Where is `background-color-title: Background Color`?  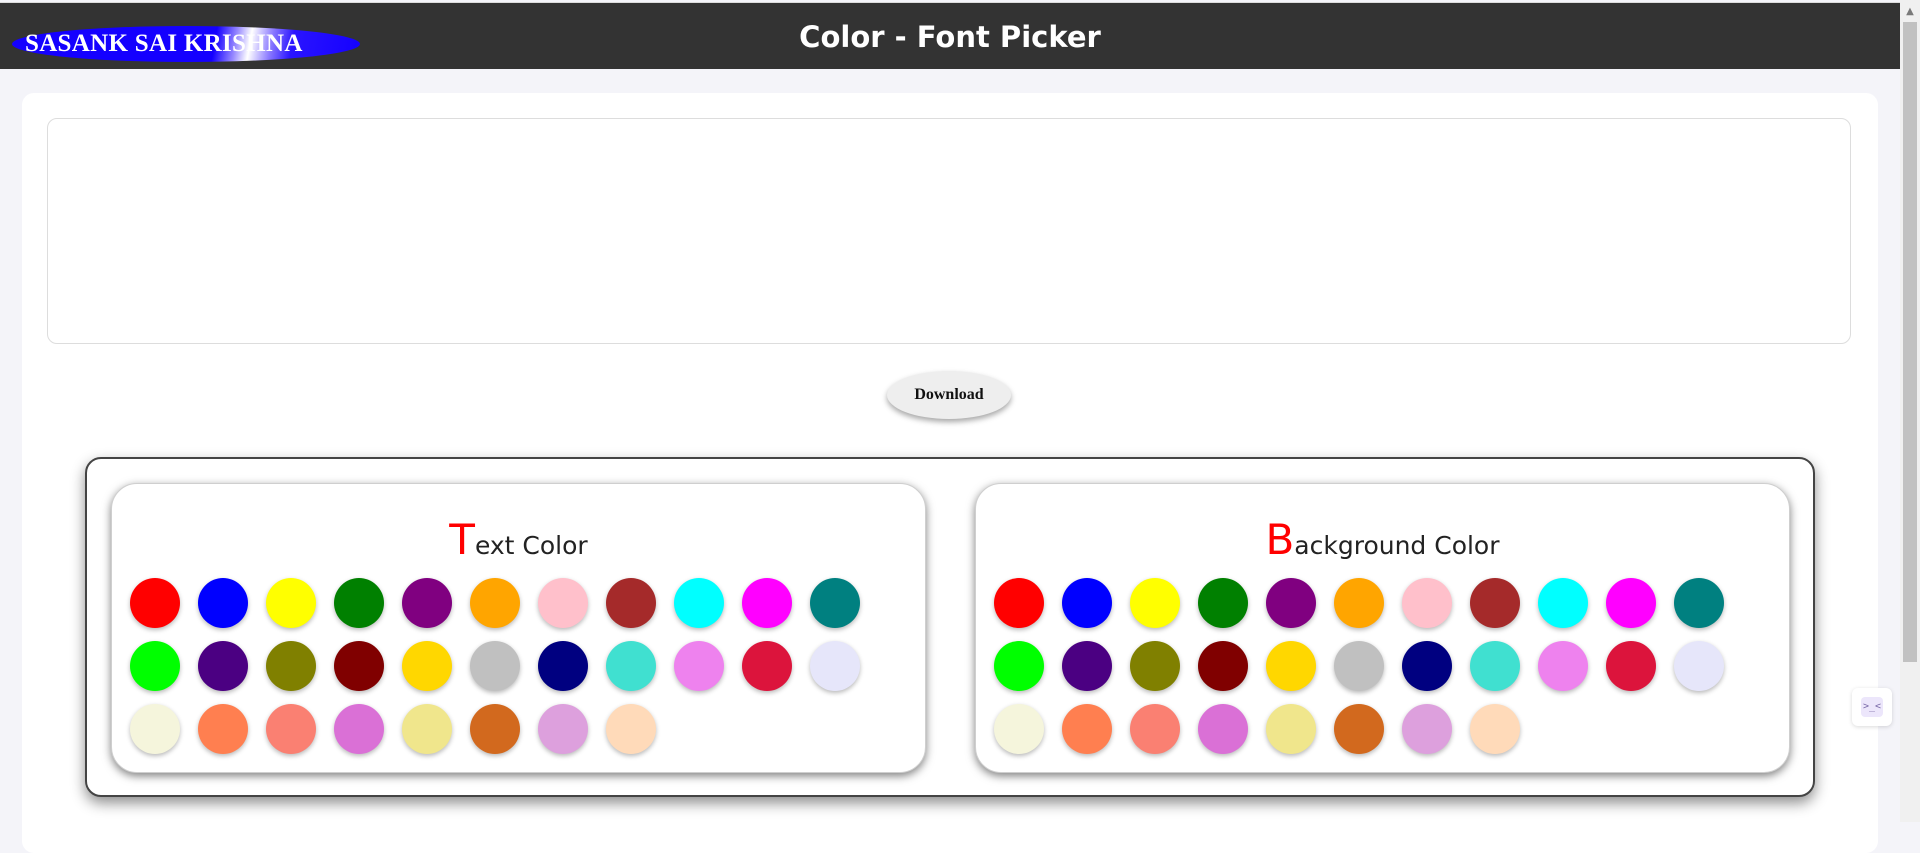 background-color-title: Background Color is located at coordinates (1382, 539).